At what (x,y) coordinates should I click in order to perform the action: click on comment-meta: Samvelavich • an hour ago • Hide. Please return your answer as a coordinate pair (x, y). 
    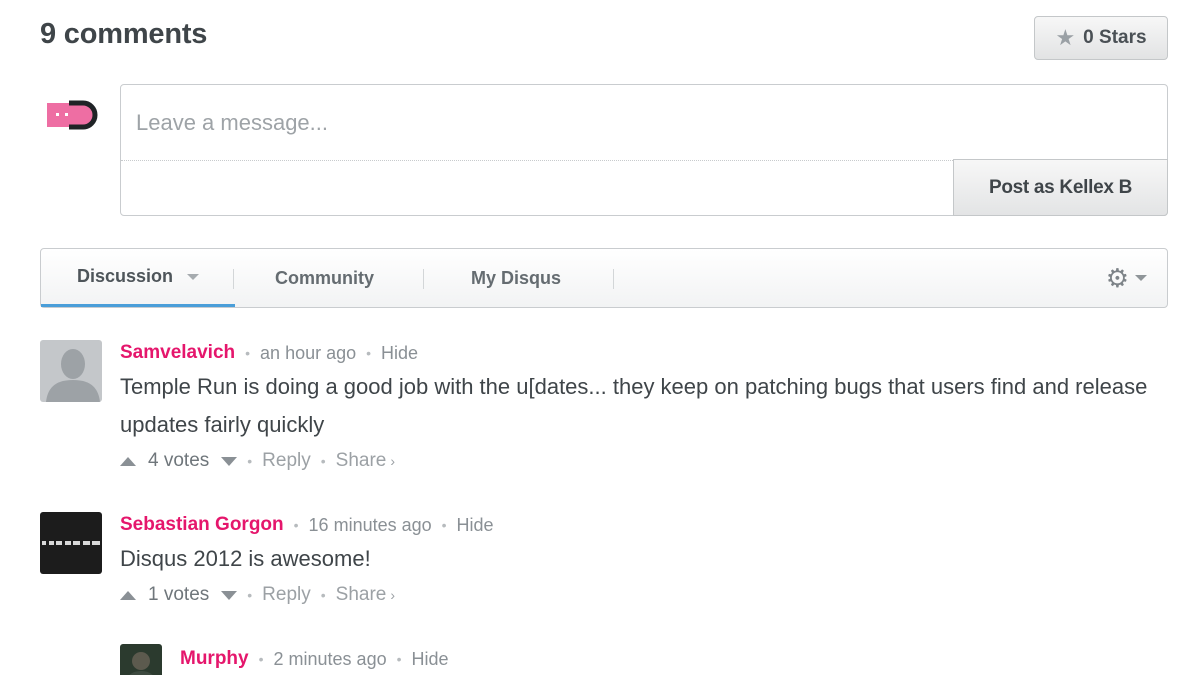
    Looking at the image, I should click on (269, 353).